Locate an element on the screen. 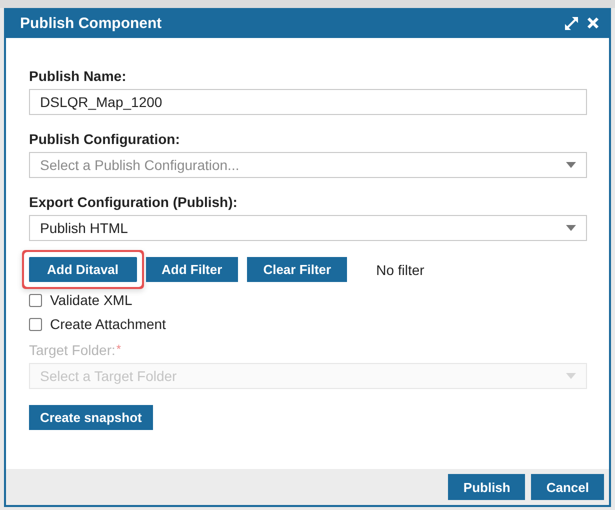 The width and height of the screenshot is (615, 510). field-label: Publish Name: is located at coordinates (77, 76).